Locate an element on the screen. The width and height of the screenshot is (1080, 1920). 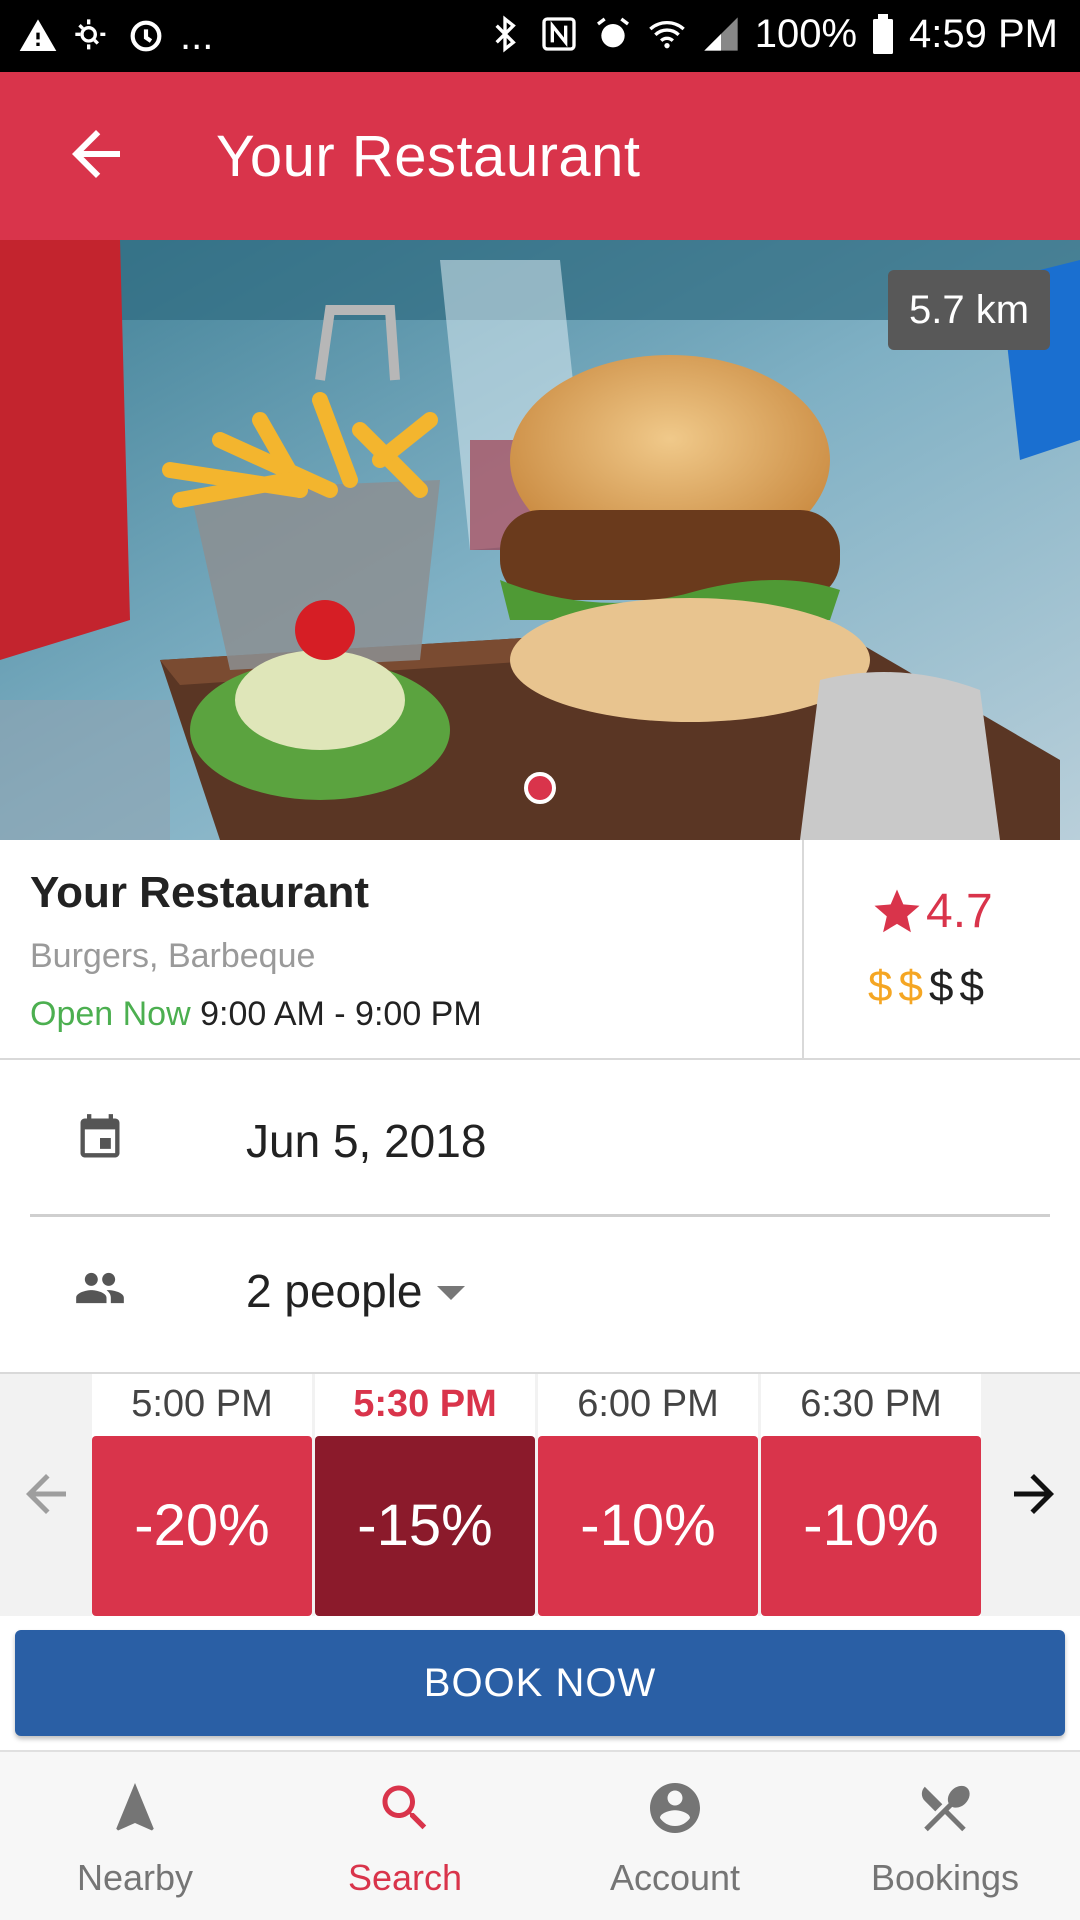
nfc-icon is located at coordinates (559, 34).